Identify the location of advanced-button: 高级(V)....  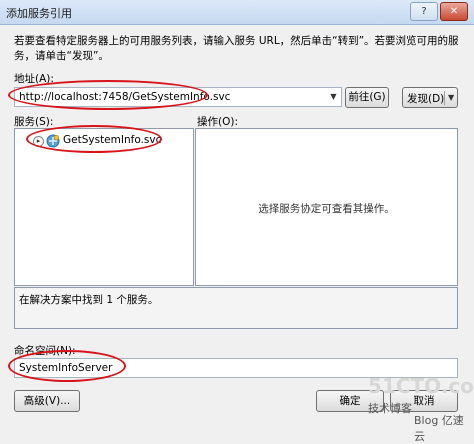
(47, 401).